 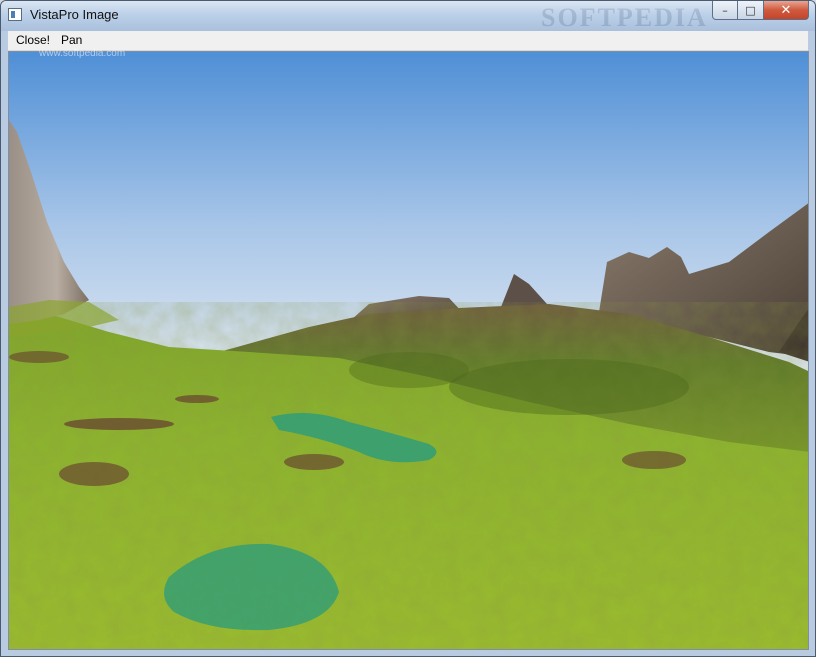 What do you see at coordinates (624, 17) in the screenshot?
I see `softpedia-watermark: SOFTPEDIA` at bounding box center [624, 17].